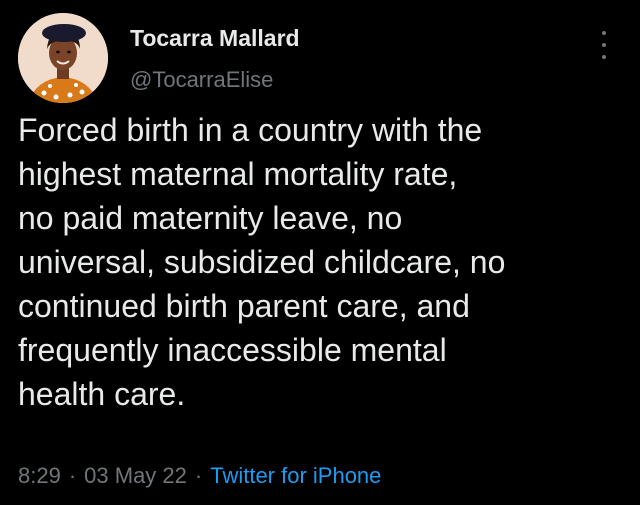 The width and height of the screenshot is (640, 505). What do you see at coordinates (244, 306) in the screenshot?
I see `tweet-text-line: continued birth parent care, and` at bounding box center [244, 306].